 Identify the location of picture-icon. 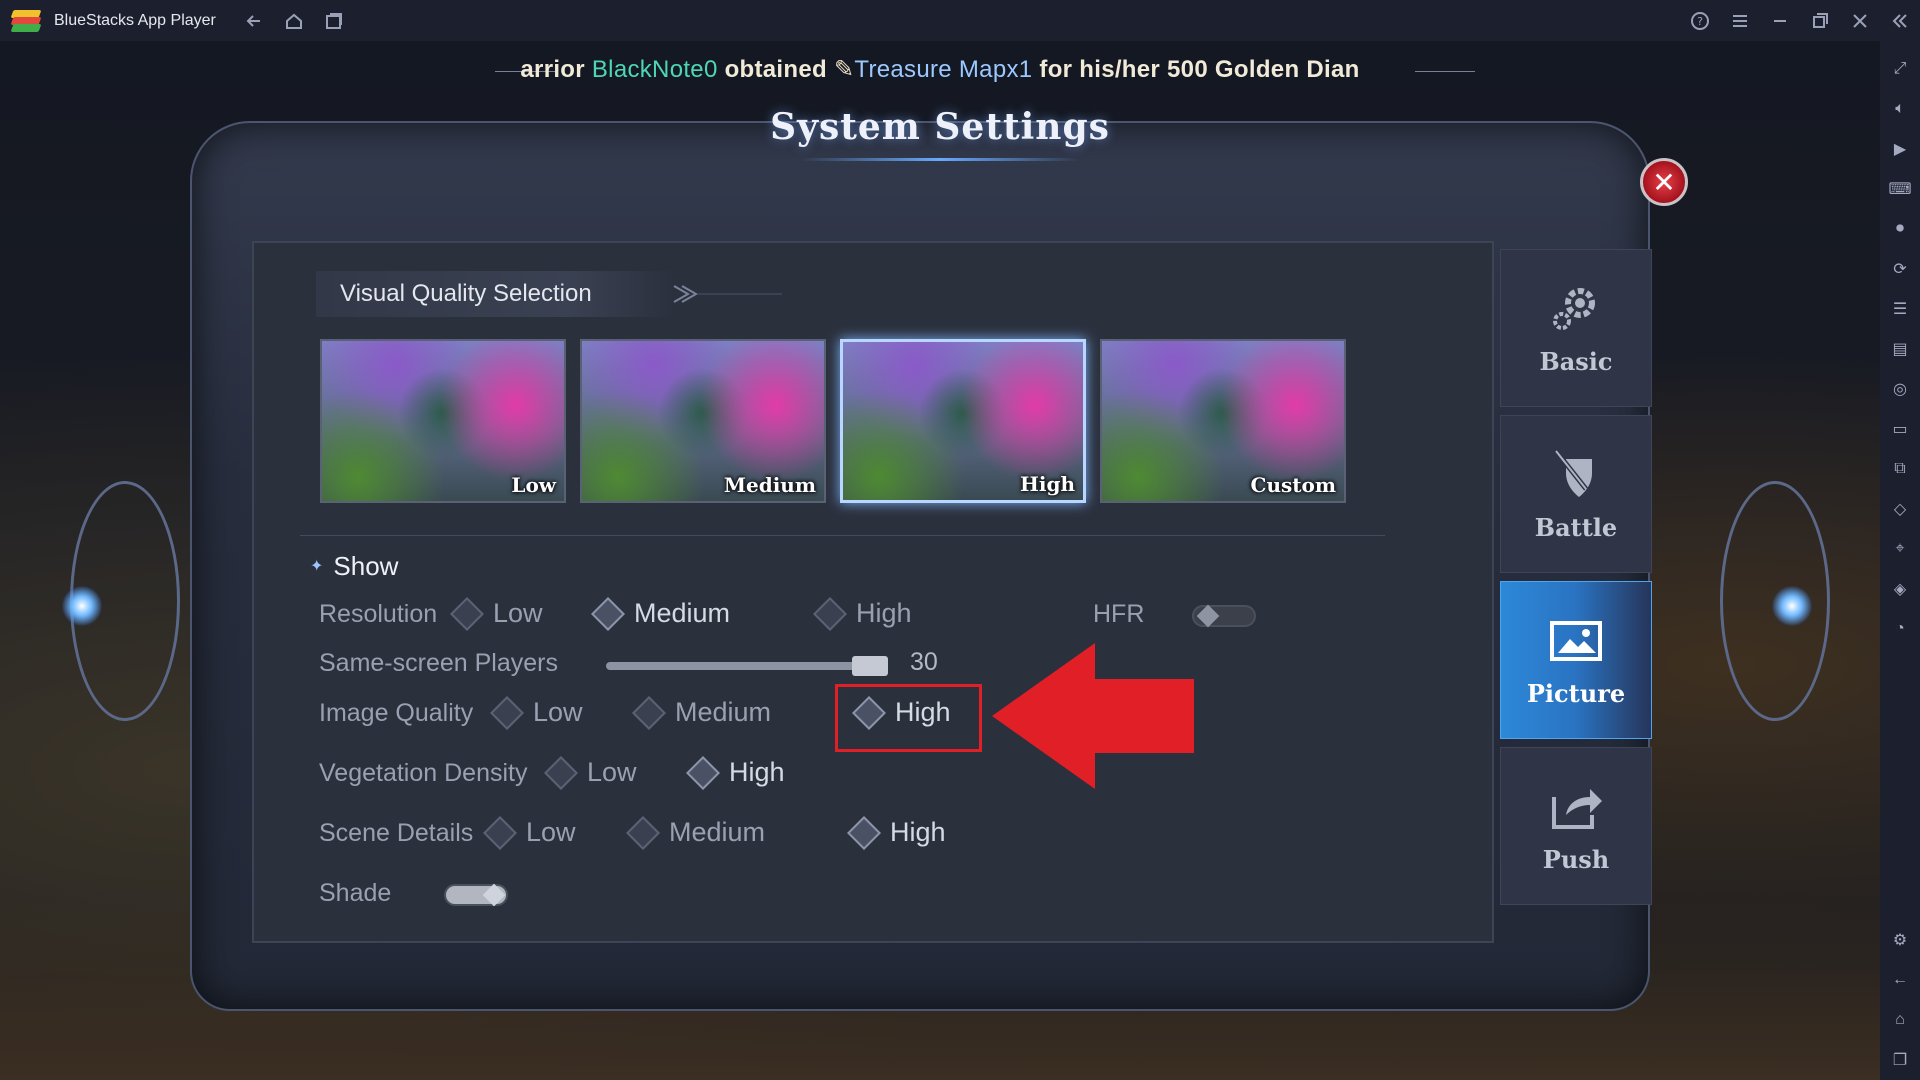
(1576, 641).